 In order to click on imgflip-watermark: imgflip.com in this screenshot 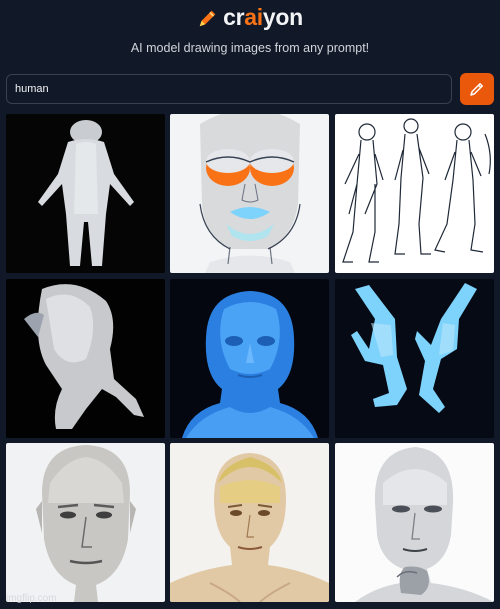, I will do `click(31, 598)`.